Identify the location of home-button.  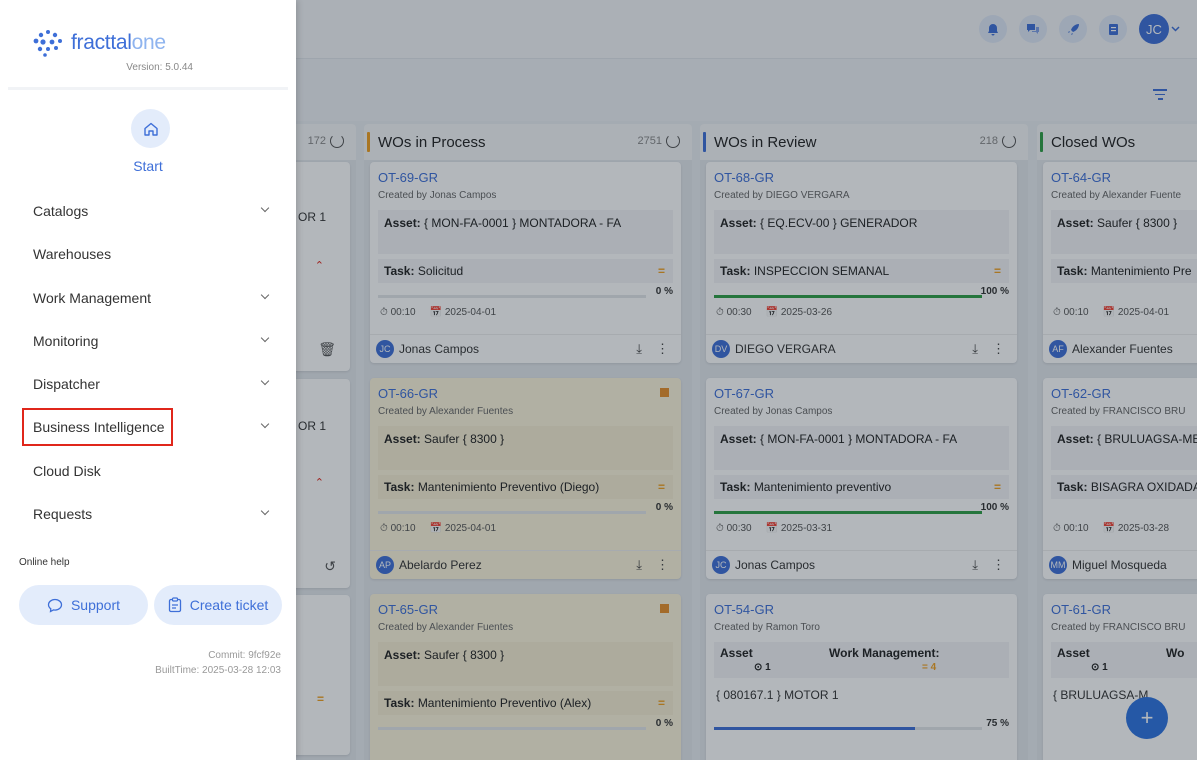
(150, 128).